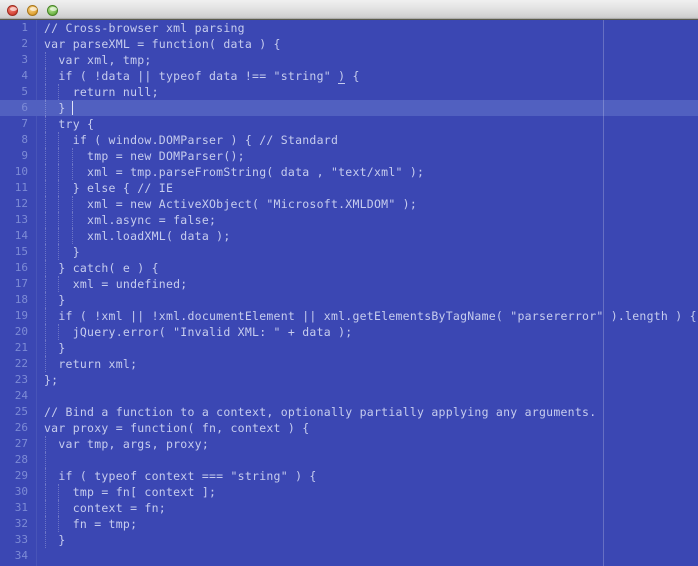 The height and width of the screenshot is (566, 698). What do you see at coordinates (21, 187) in the screenshot?
I see `line-number: 11` at bounding box center [21, 187].